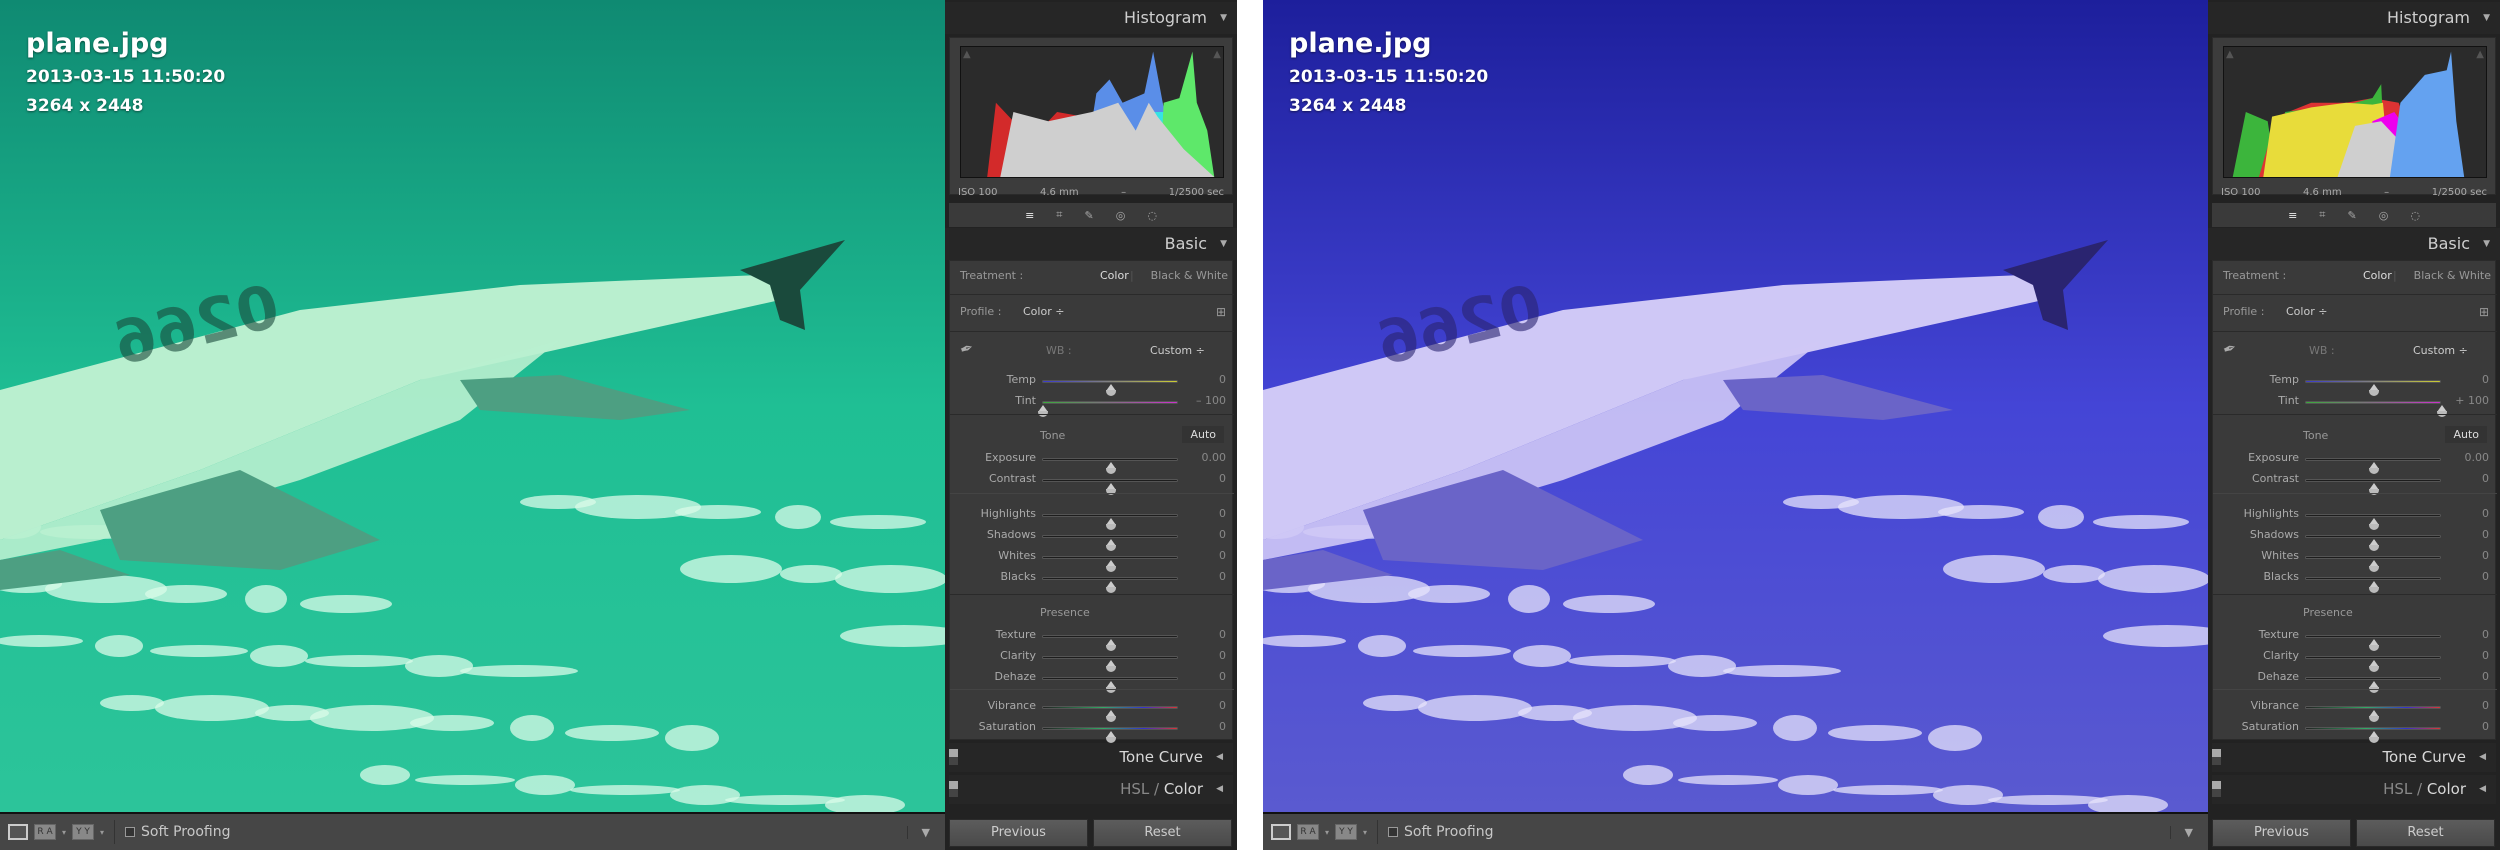  Describe the element at coordinates (2442, 411) in the screenshot. I see `tint-thumb` at that location.